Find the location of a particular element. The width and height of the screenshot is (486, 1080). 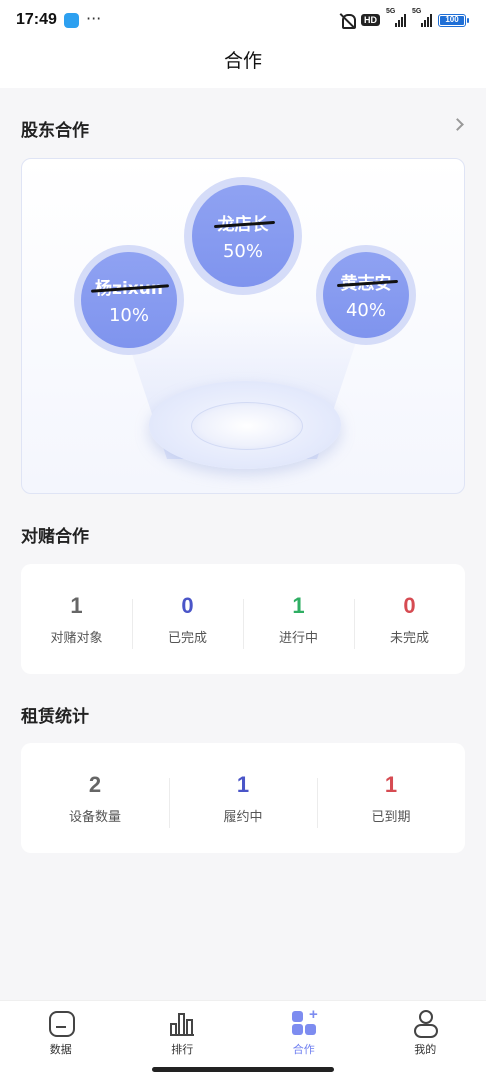

nav-label: 排行 is located at coordinates (182, 1049).